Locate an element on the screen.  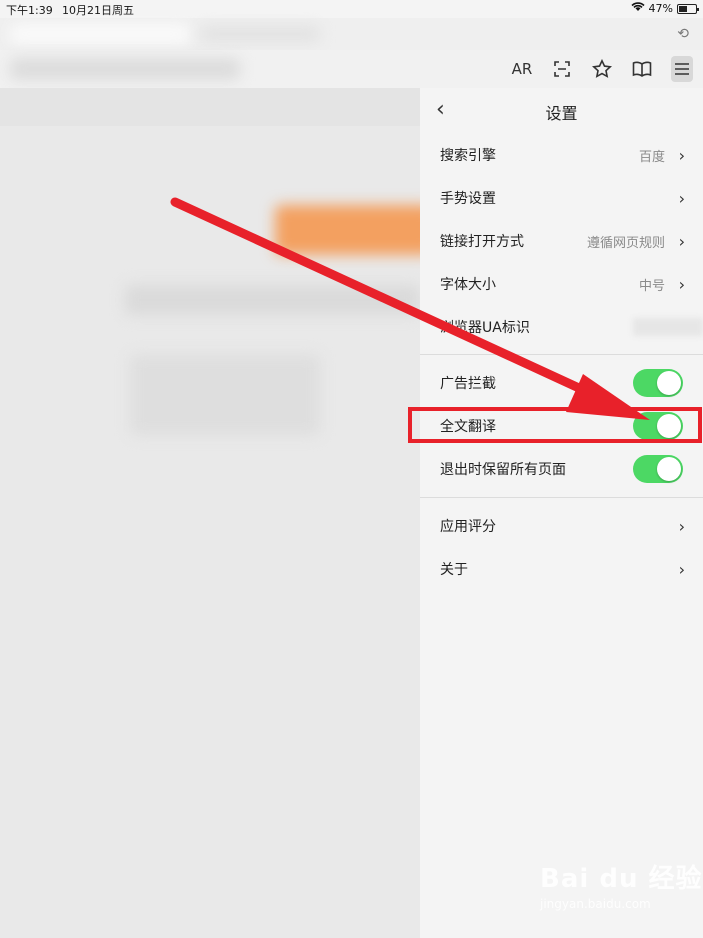
watermark-brand: Bai du 经验 is located at coordinates (621, 879).